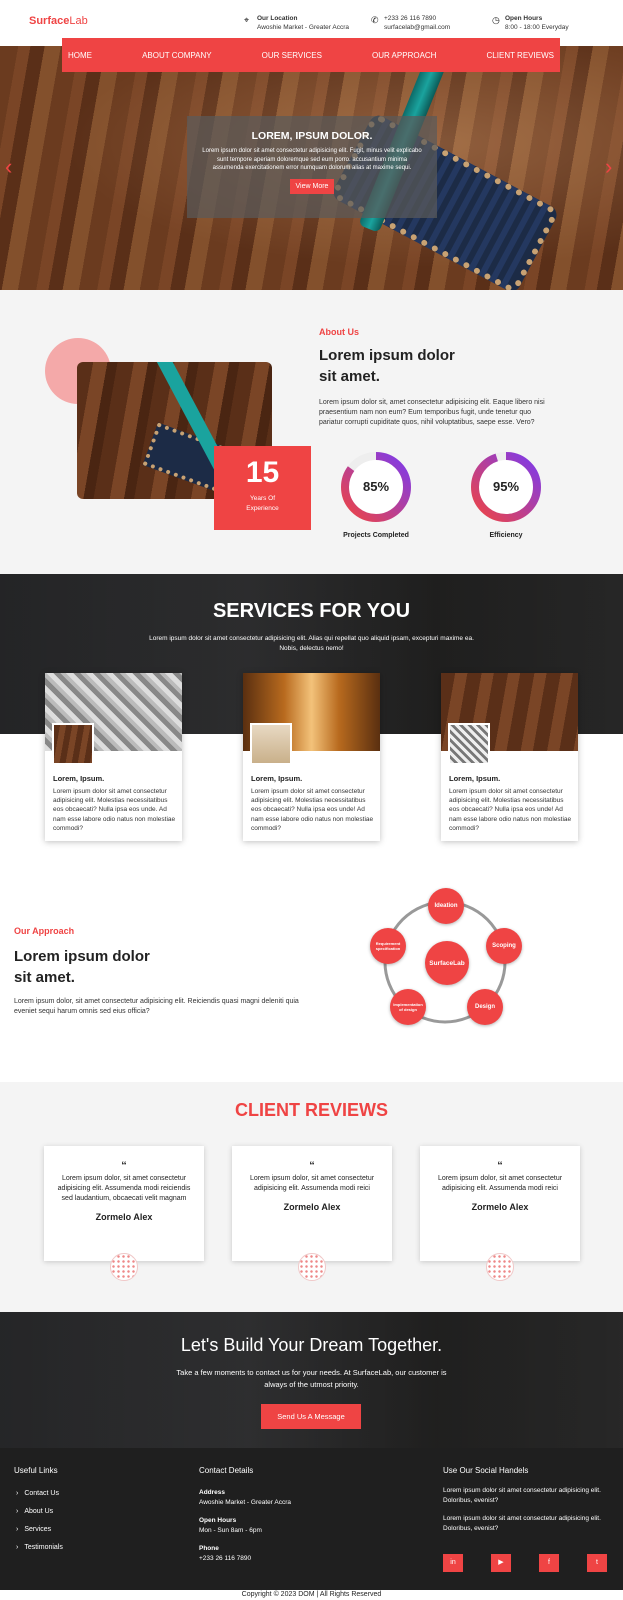 The width and height of the screenshot is (623, 1600). Describe the element at coordinates (82, 956) in the screenshot. I see `approach-title-line1: Lorem ipsum dolor` at that location.